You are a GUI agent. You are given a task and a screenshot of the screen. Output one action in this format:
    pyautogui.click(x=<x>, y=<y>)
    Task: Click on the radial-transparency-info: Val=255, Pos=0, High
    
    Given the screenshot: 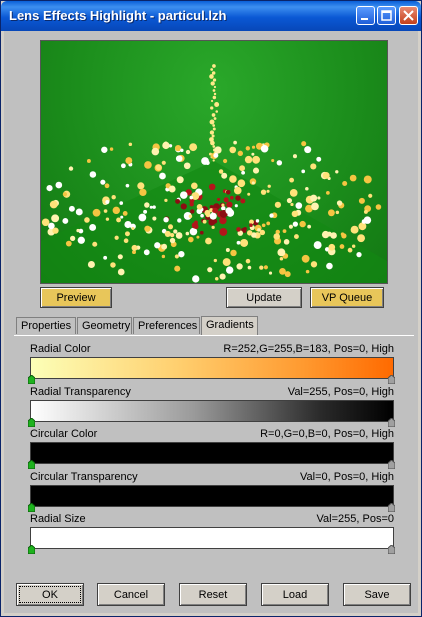 What is the action you would take?
    pyautogui.click(x=340, y=392)
    